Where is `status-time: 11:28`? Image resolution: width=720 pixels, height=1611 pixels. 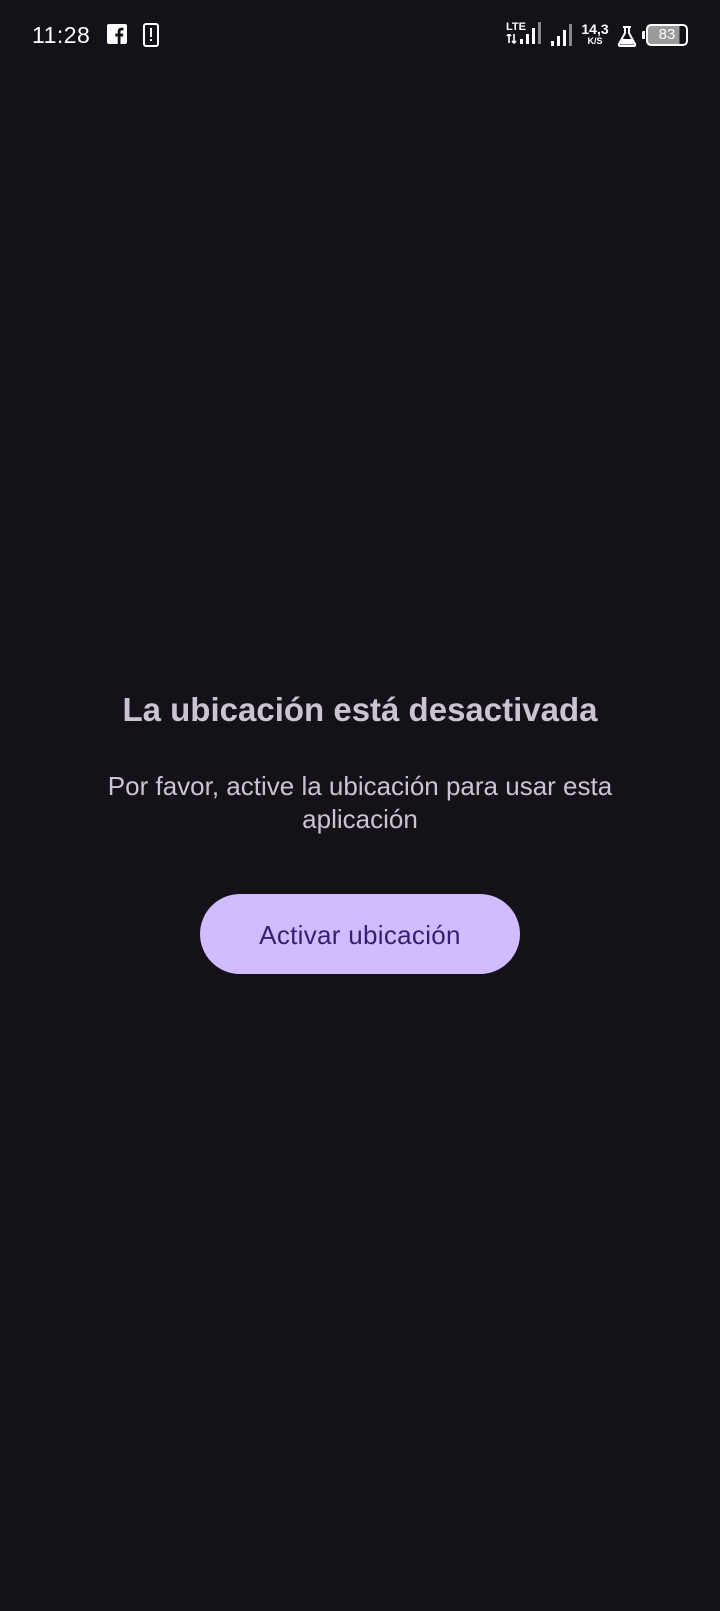
status-time: 11:28 is located at coordinates (61, 35).